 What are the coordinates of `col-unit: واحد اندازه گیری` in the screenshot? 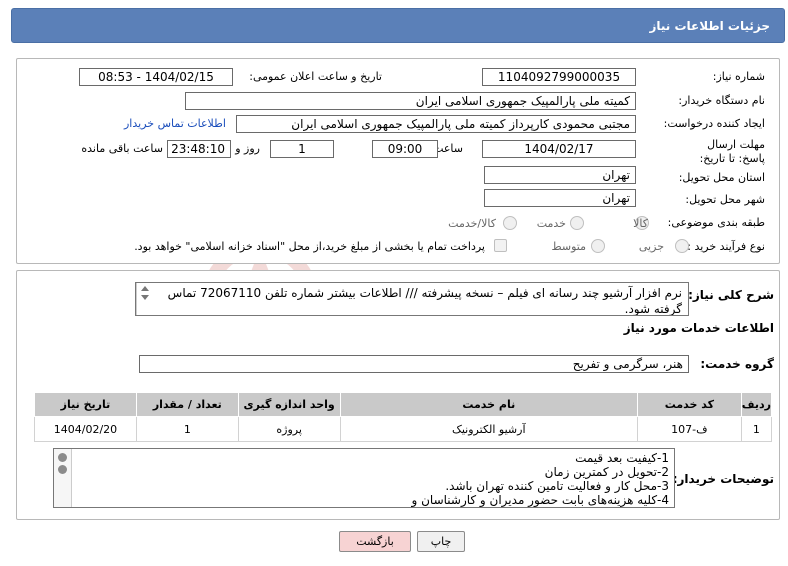 It's located at (289, 404).